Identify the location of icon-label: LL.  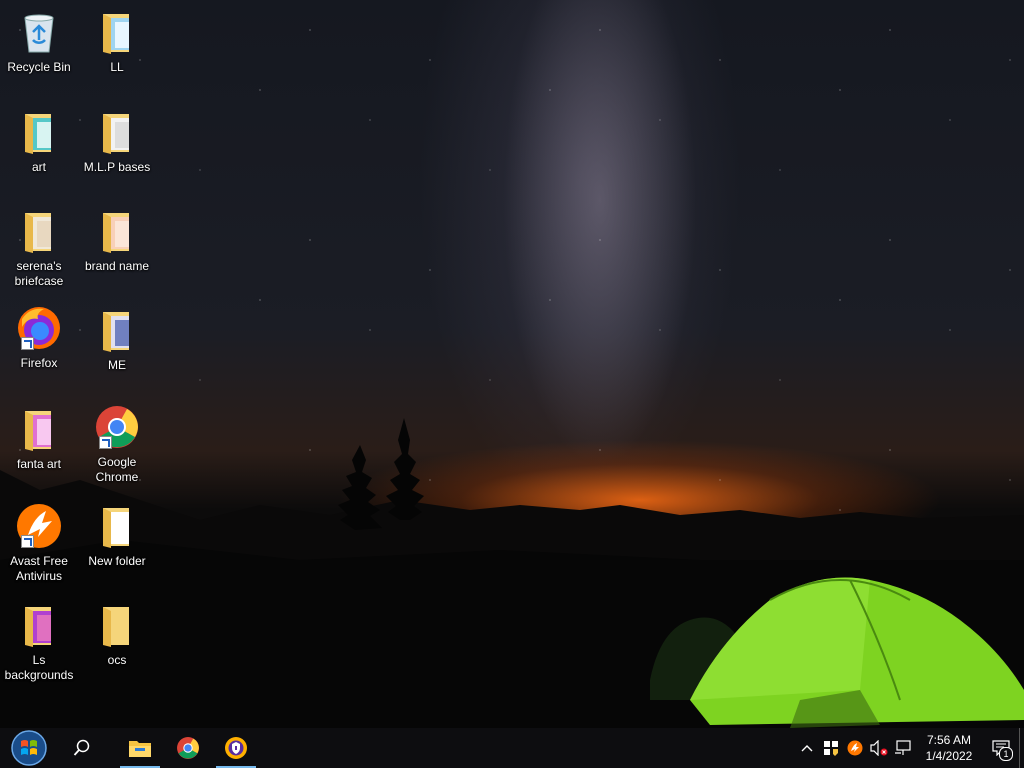
(117, 67).